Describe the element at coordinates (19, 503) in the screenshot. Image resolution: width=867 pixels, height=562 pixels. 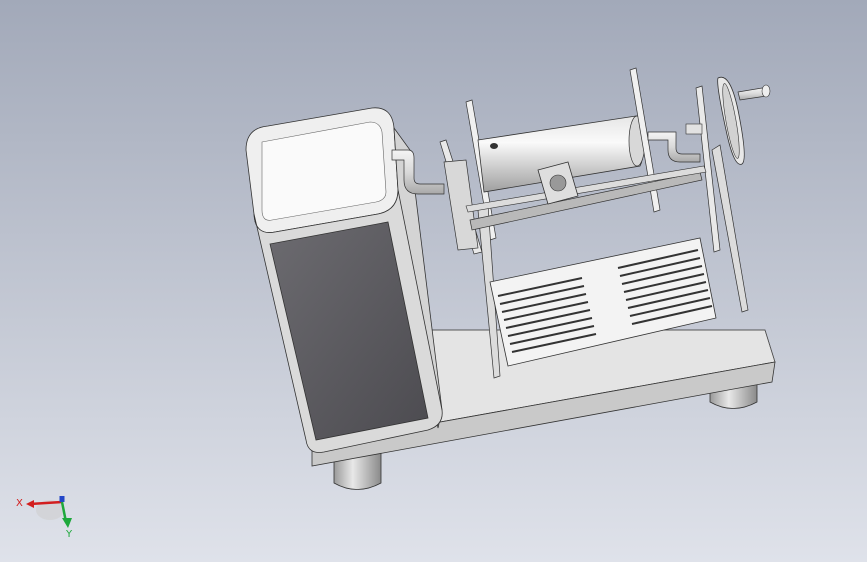
I see `x-axis-label: X` at that location.